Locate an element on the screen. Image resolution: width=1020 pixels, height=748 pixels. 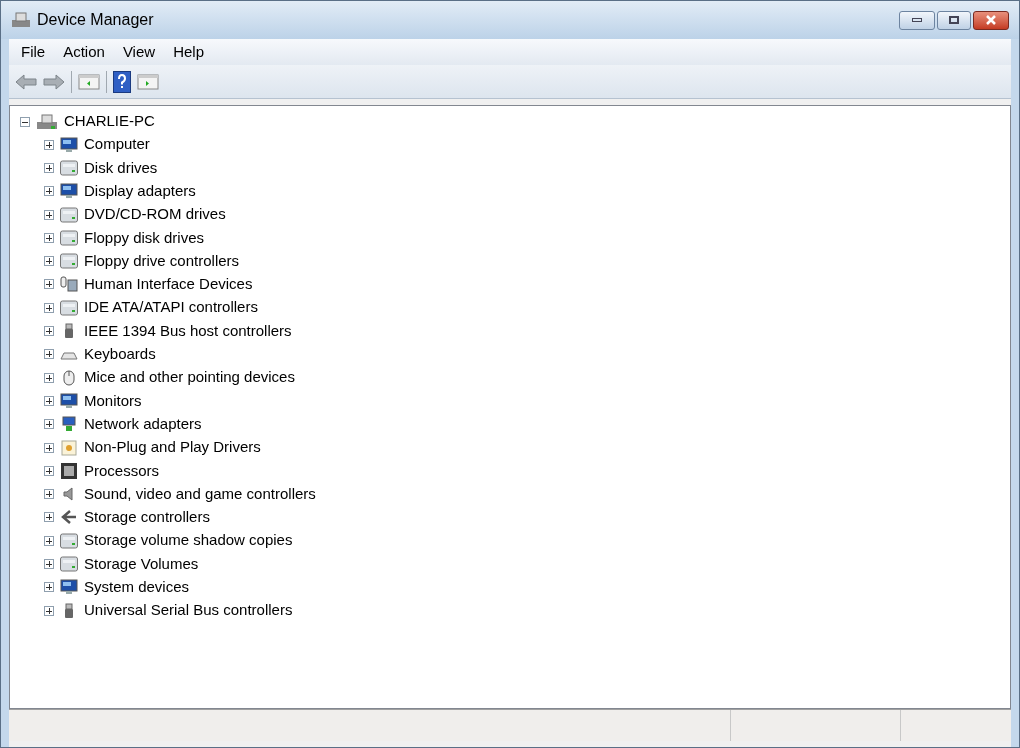
device-icon is located at coordinates (69, 284).